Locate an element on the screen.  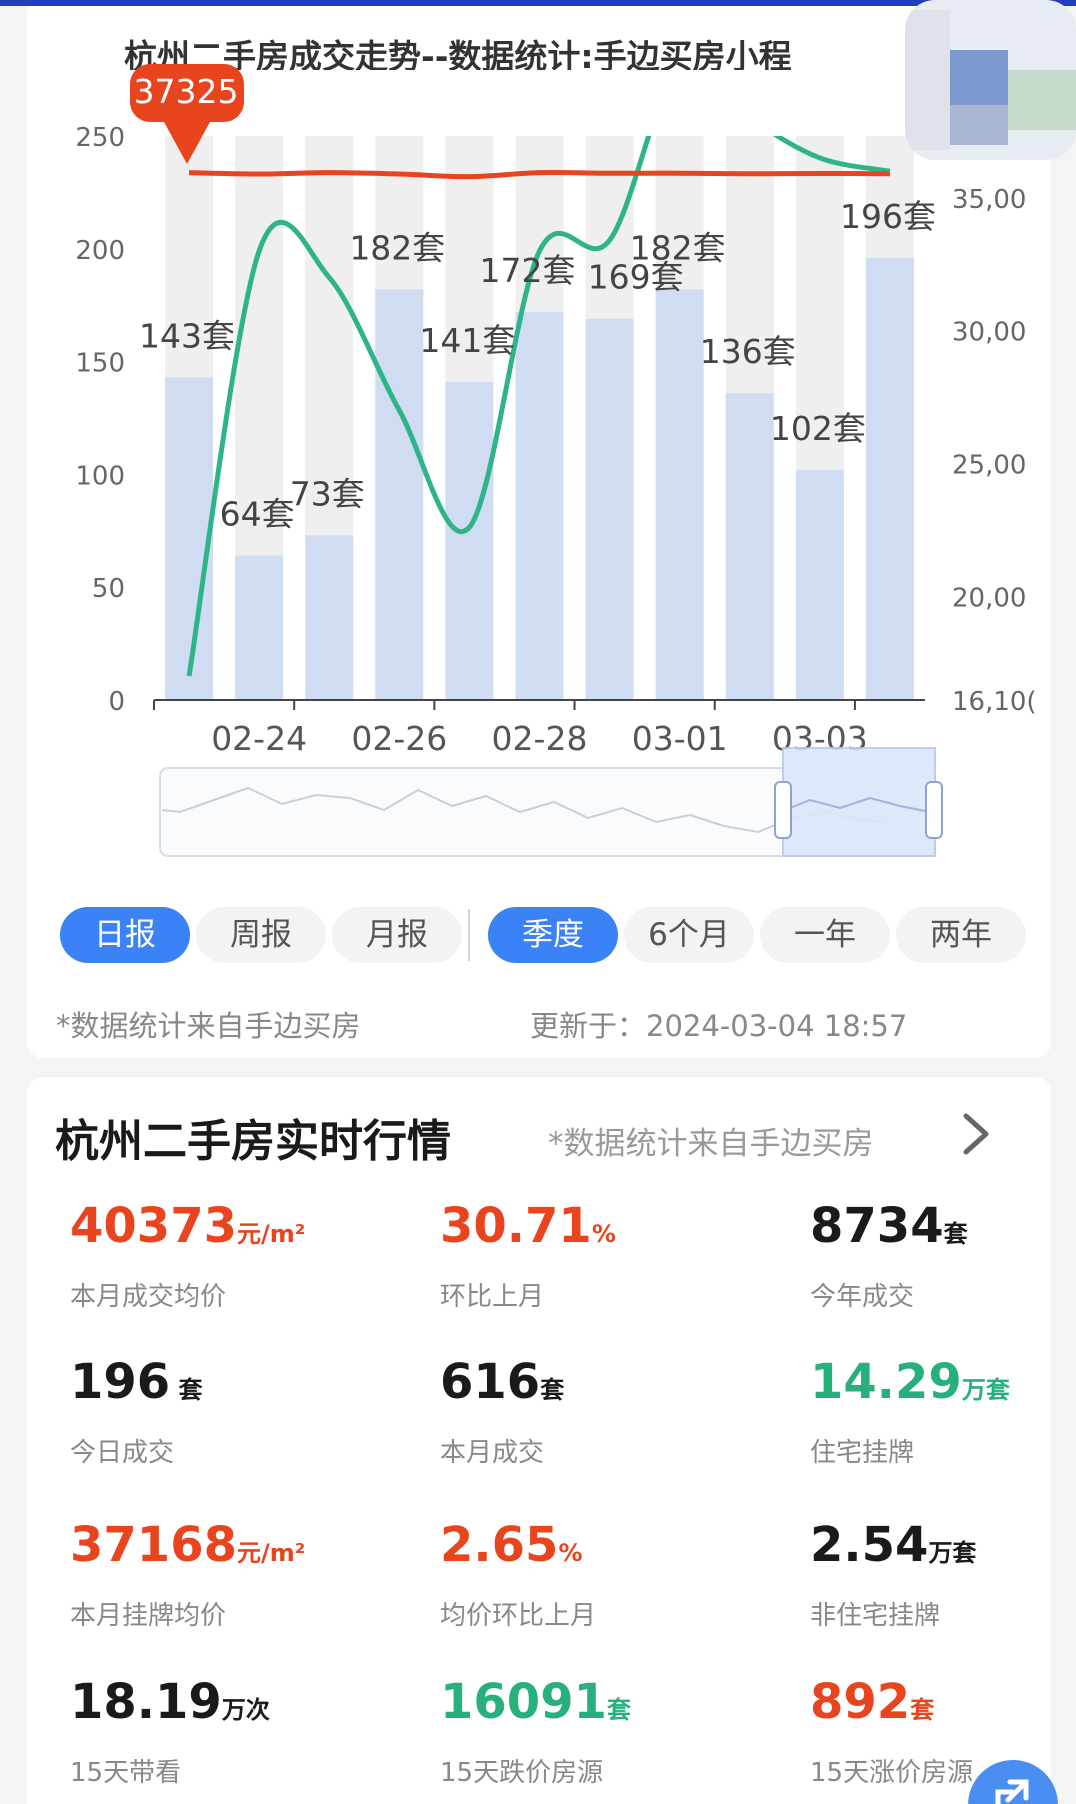
bar-value-label: 136套 is located at coordinates (748, 351).